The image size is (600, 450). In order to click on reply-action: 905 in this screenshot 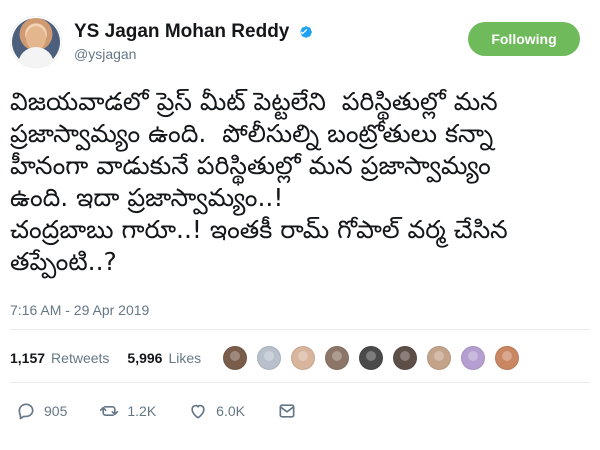, I will do `click(41, 411)`.